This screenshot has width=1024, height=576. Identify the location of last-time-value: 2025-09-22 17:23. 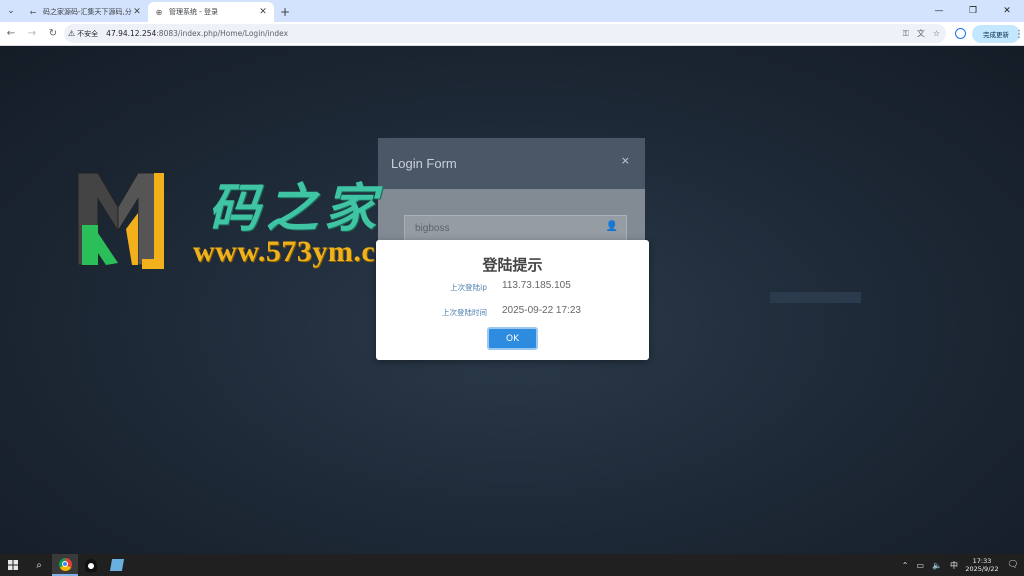
(541, 310).